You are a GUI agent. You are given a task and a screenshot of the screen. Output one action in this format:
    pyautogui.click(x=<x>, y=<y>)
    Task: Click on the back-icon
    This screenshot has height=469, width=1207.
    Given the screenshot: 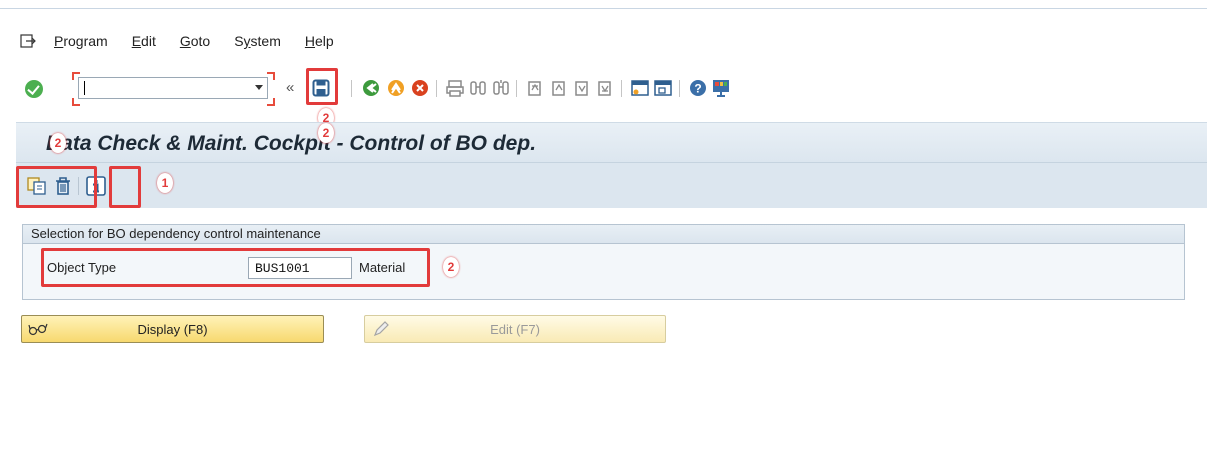 What is the action you would take?
    pyautogui.click(x=371, y=88)
    